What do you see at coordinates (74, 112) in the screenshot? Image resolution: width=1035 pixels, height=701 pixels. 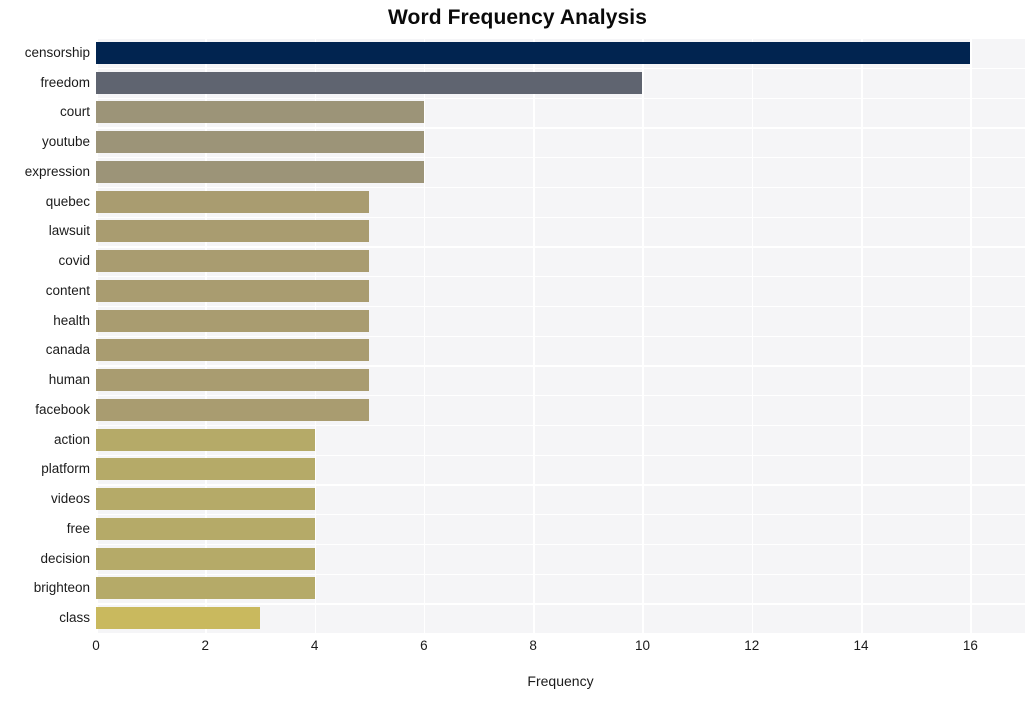 I see `y-axis-tick-label: court` at bounding box center [74, 112].